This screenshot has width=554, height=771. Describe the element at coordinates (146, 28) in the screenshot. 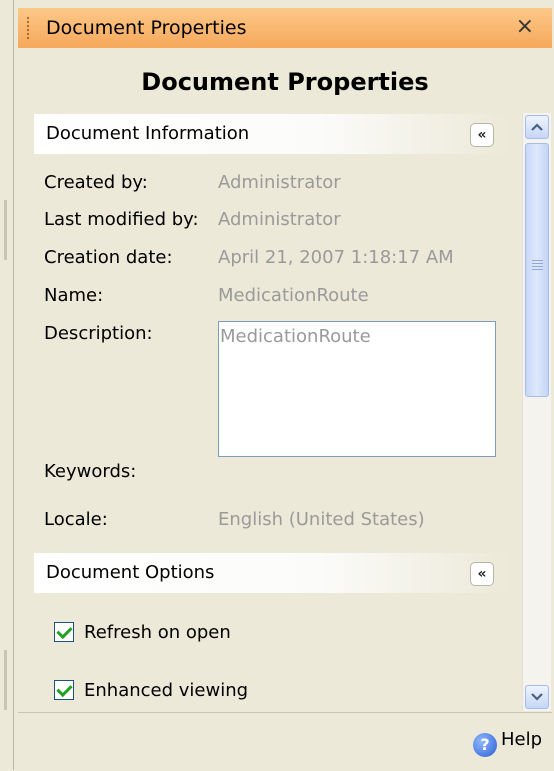

I see `window-title: Document Properties` at that location.